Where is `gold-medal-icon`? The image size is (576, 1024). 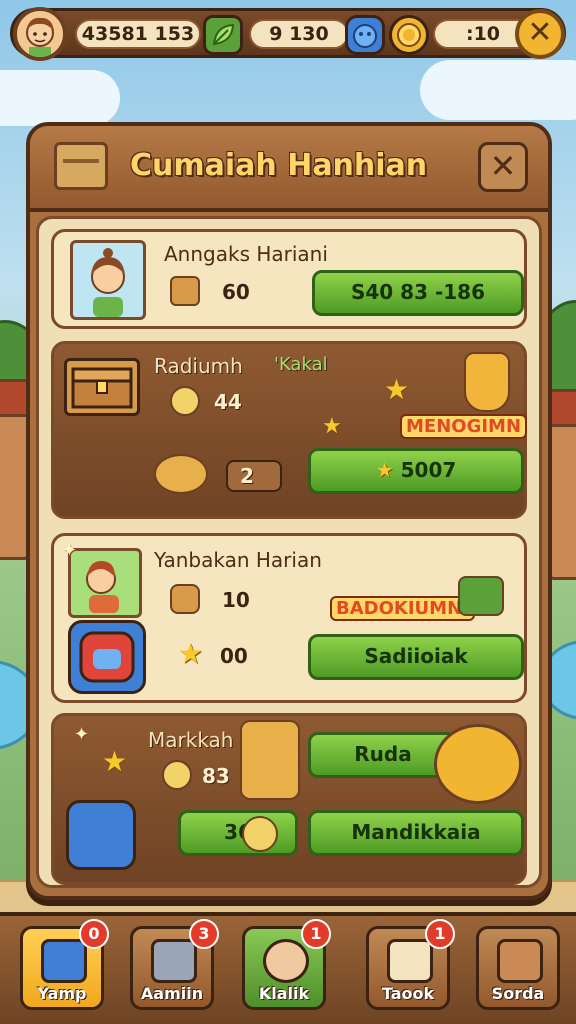 gold-medal-icon is located at coordinates (409, 35).